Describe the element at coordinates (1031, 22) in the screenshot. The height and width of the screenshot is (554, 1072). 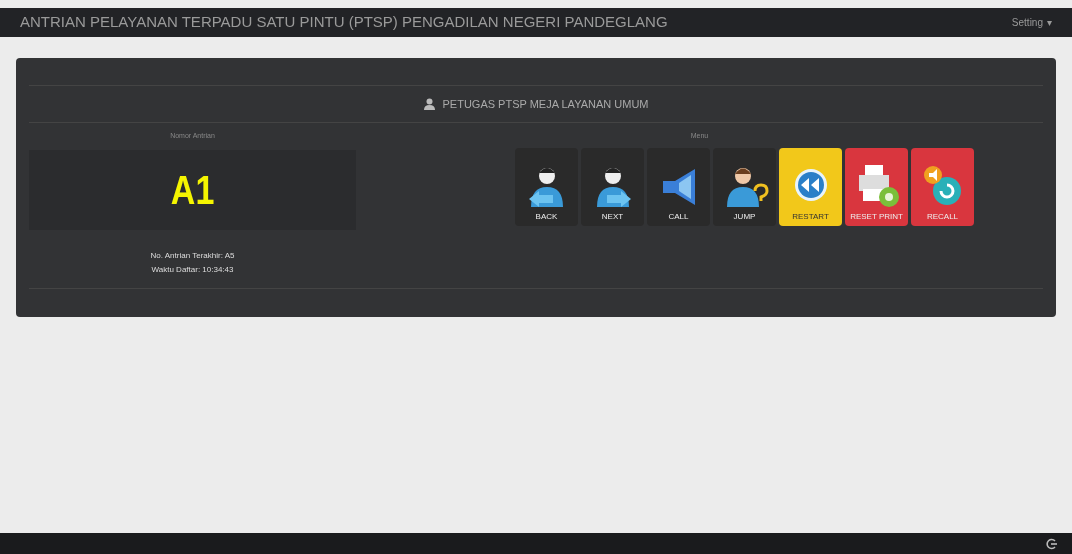
I see `setting-menu: Setting ▾` at that location.